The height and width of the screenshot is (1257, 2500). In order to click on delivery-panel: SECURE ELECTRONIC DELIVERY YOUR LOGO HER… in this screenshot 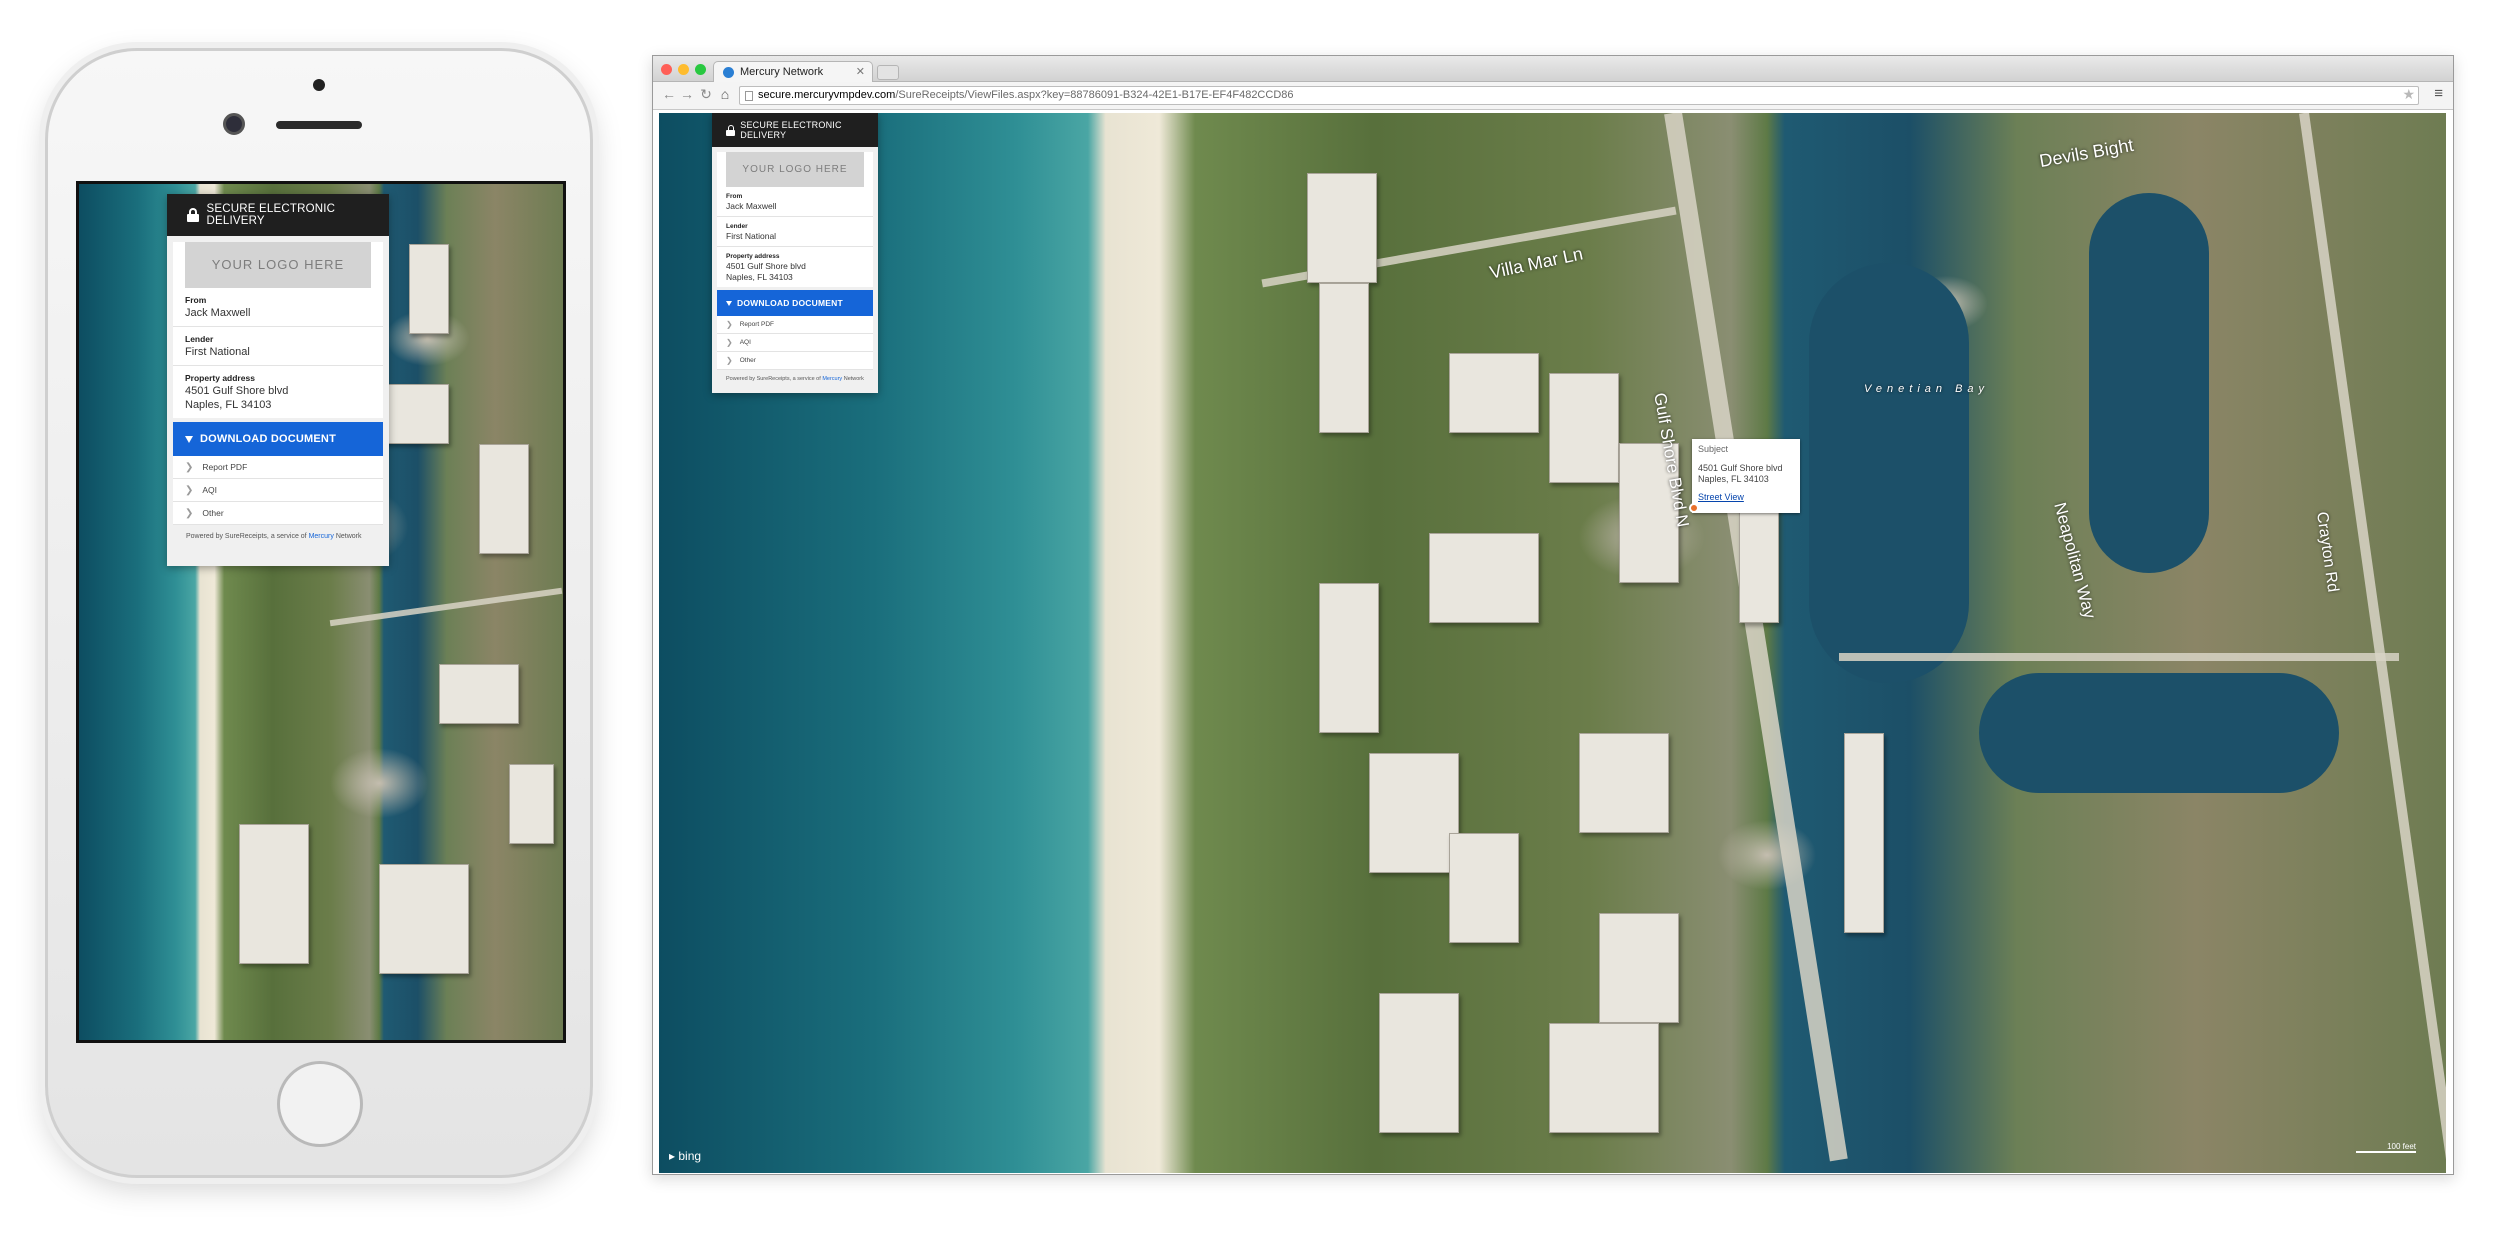, I will do `click(278, 380)`.